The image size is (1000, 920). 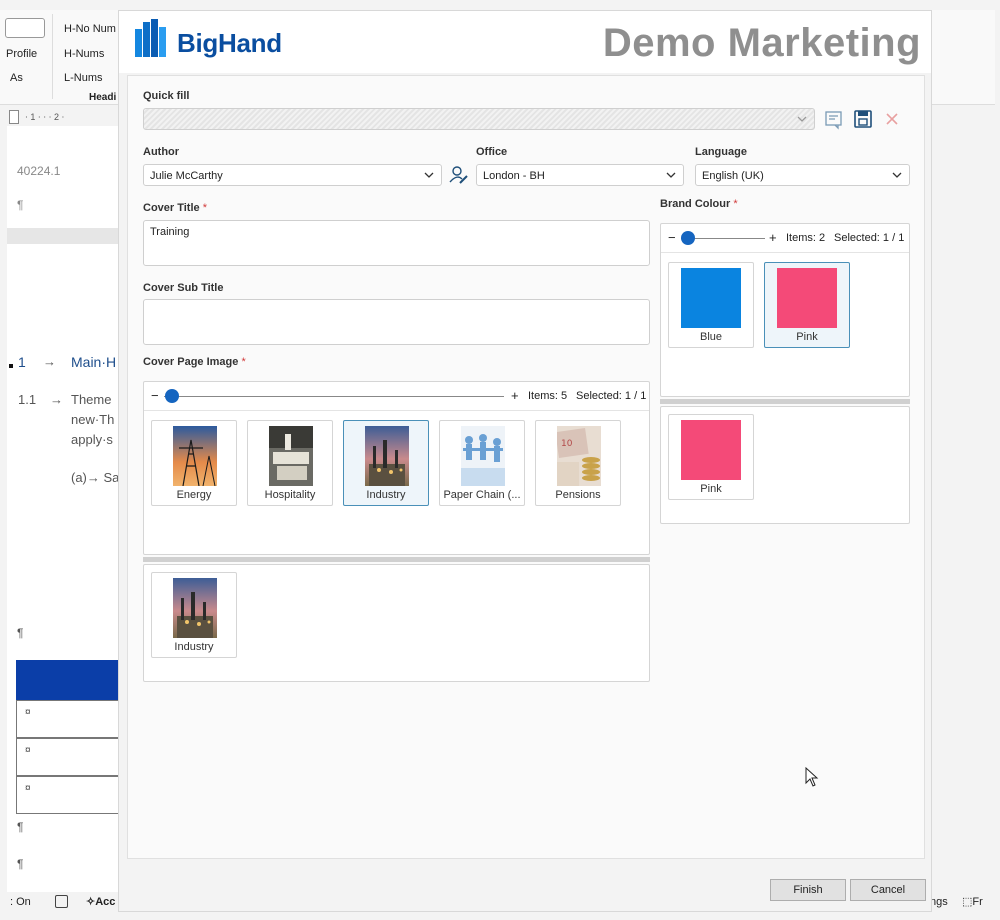 What do you see at coordinates (479, 119) in the screenshot?
I see `quick-fill-dropdown` at bounding box center [479, 119].